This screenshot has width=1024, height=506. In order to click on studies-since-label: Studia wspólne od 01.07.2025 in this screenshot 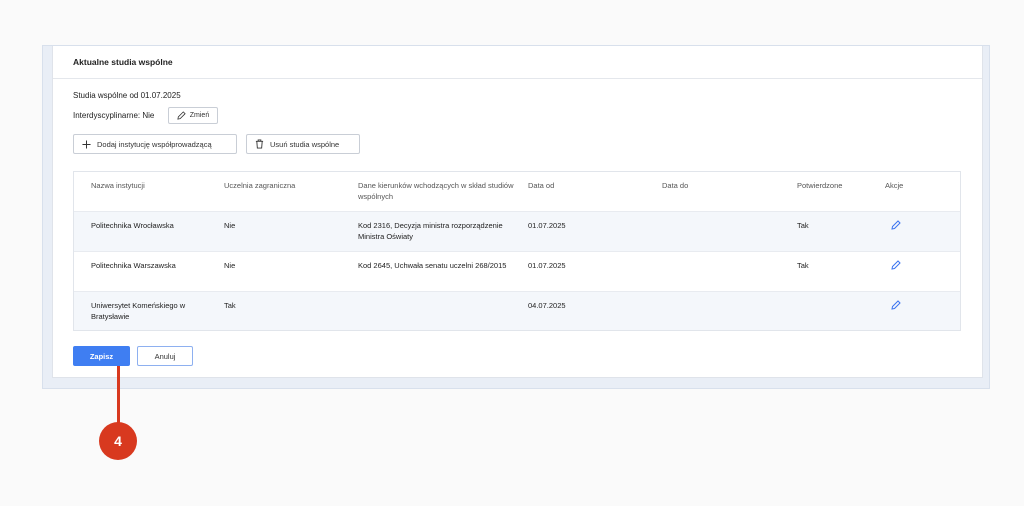, I will do `click(127, 95)`.